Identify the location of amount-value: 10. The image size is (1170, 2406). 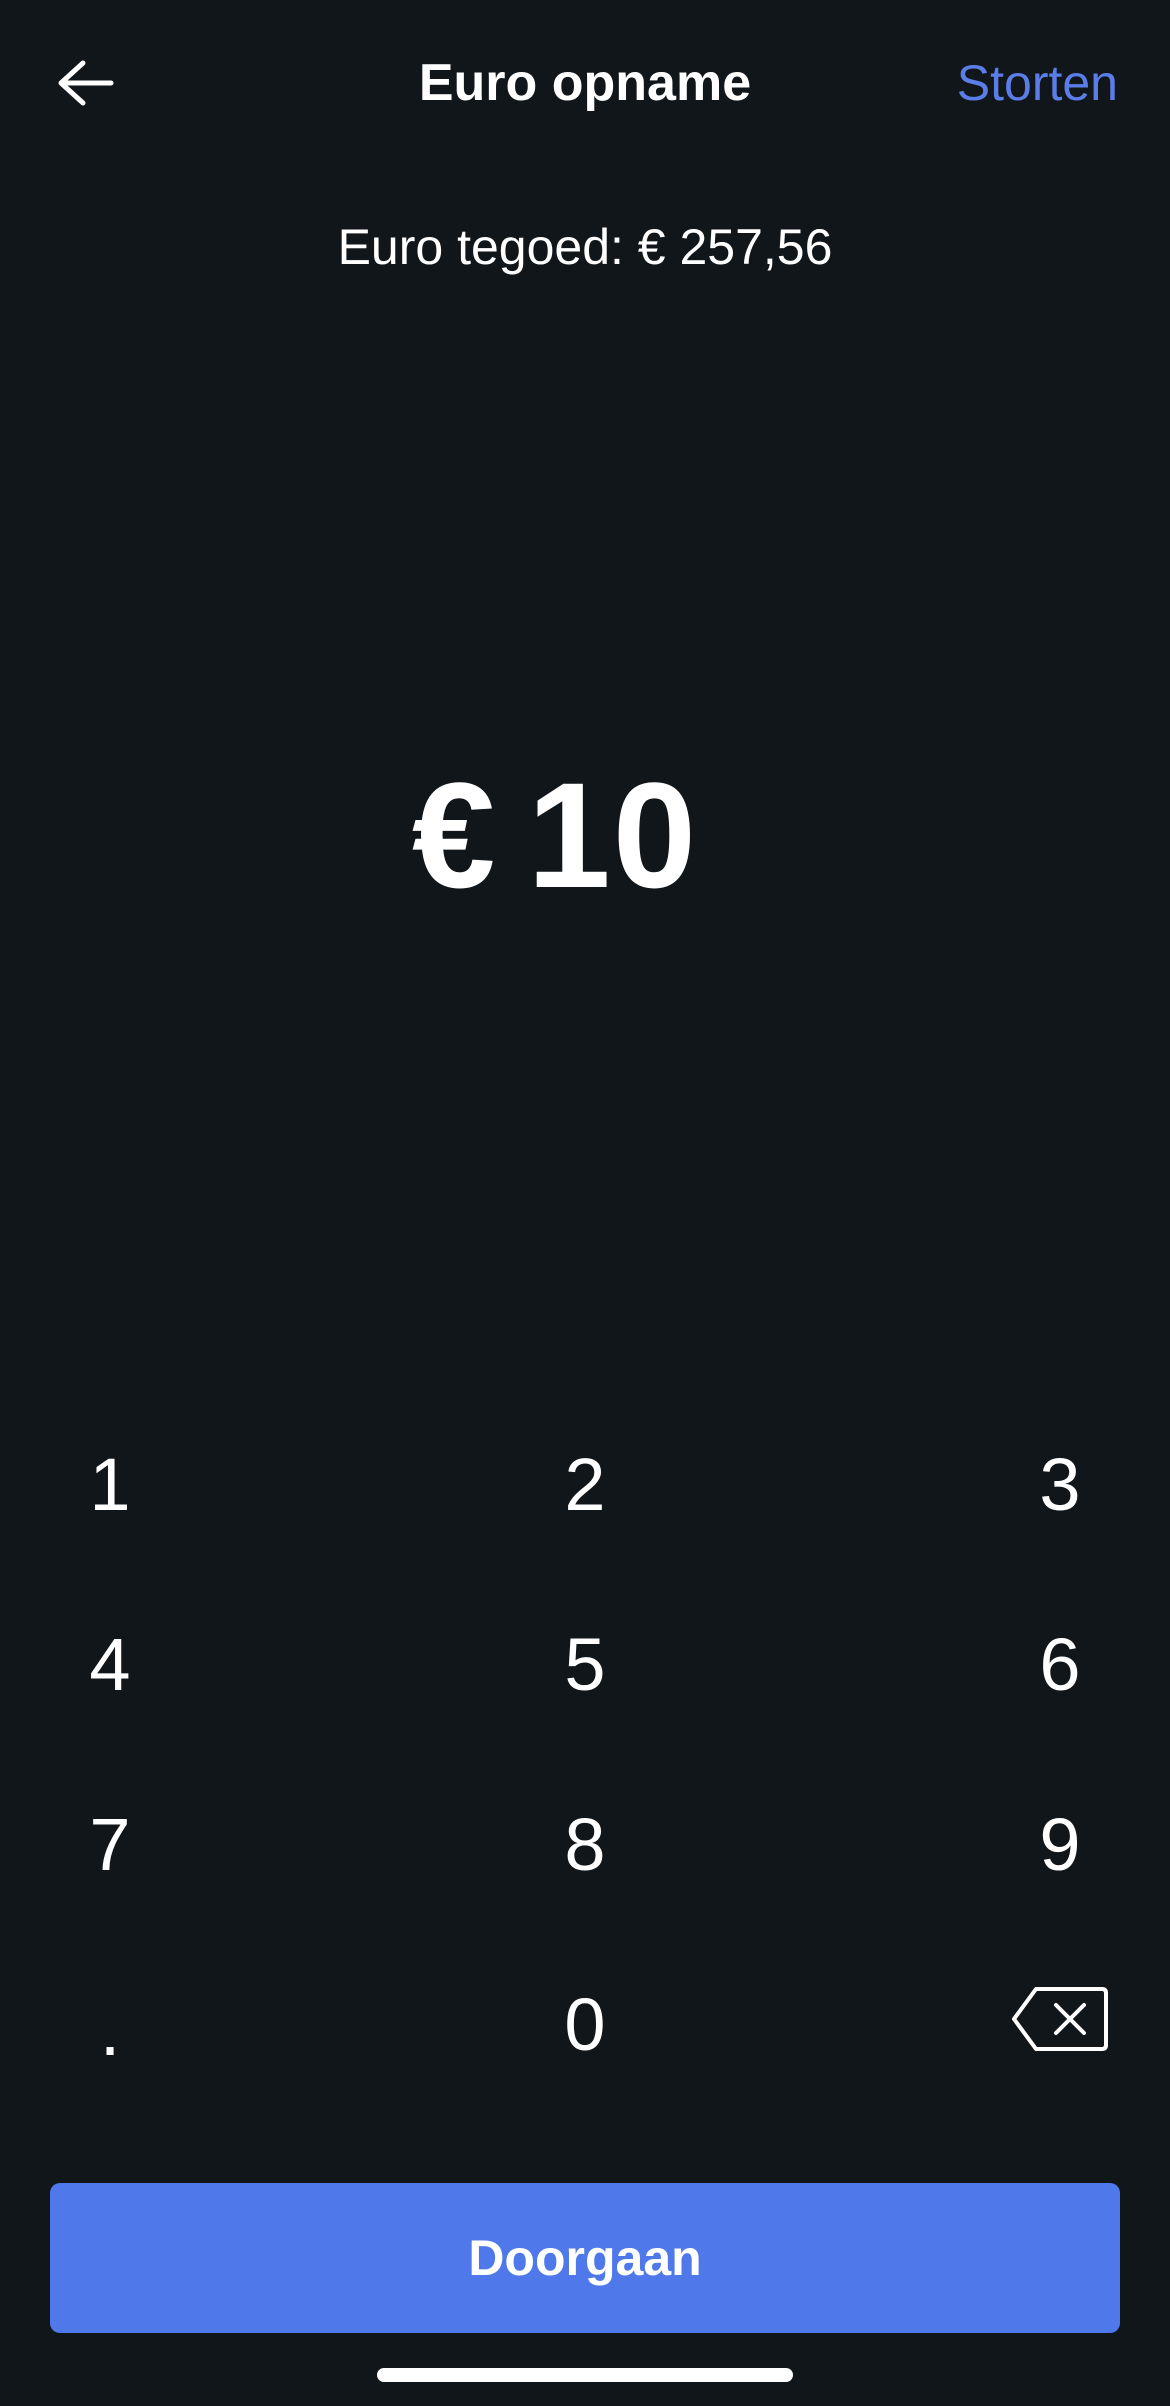
(613, 835).